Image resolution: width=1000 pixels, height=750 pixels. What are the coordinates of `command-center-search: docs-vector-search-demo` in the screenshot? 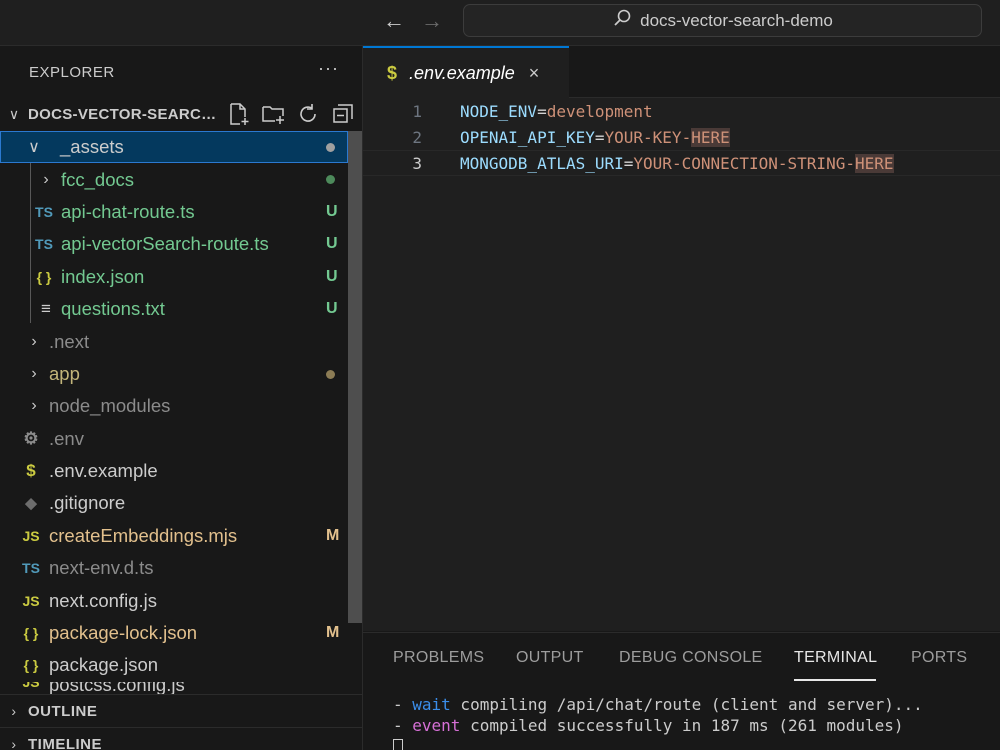 It's located at (722, 20).